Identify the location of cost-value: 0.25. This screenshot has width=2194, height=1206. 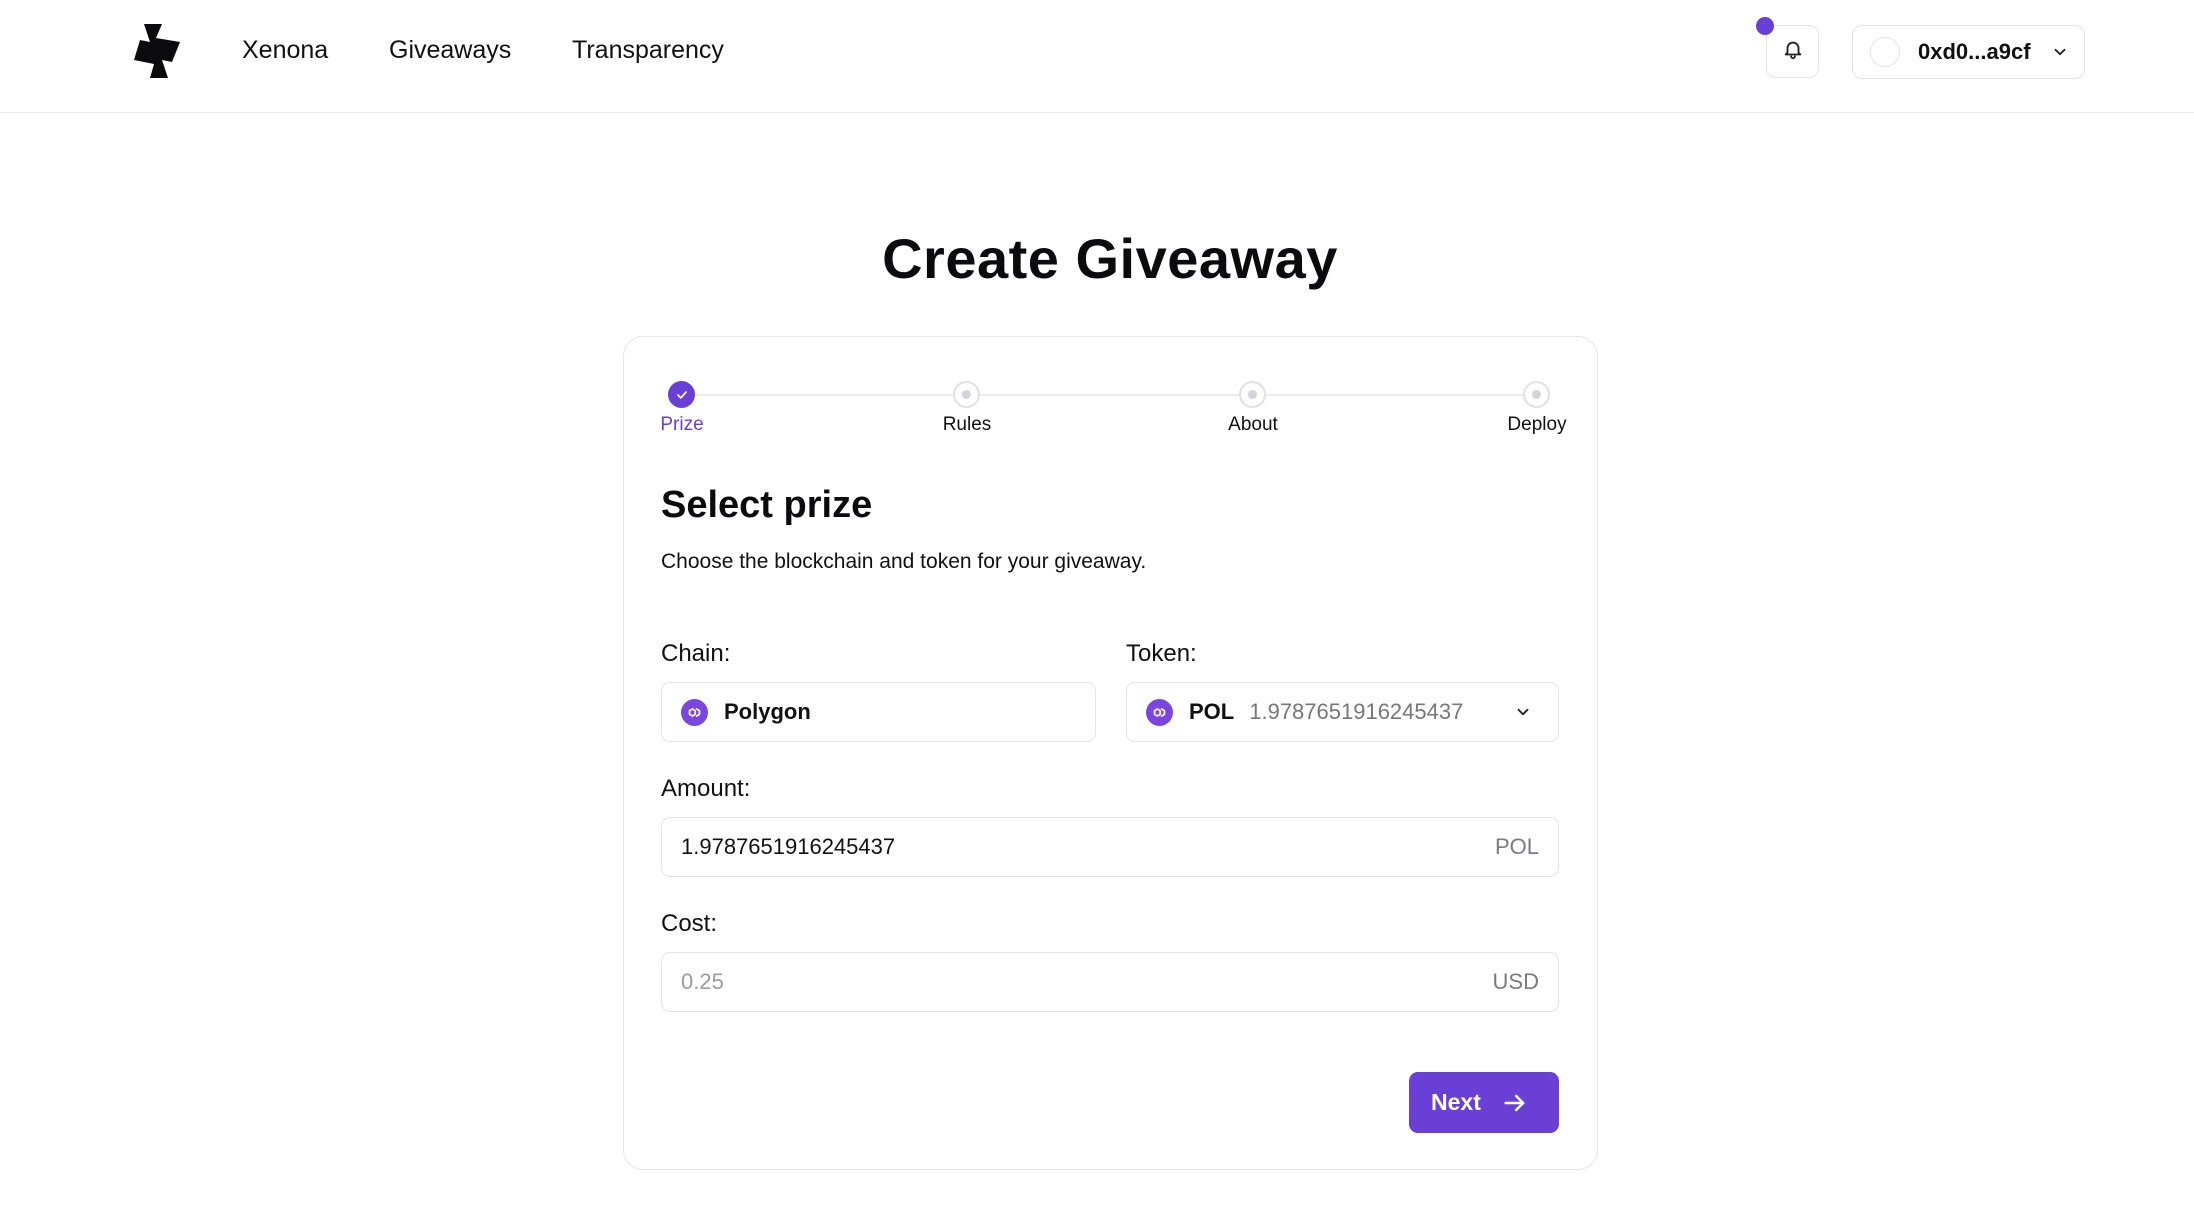
(702, 981).